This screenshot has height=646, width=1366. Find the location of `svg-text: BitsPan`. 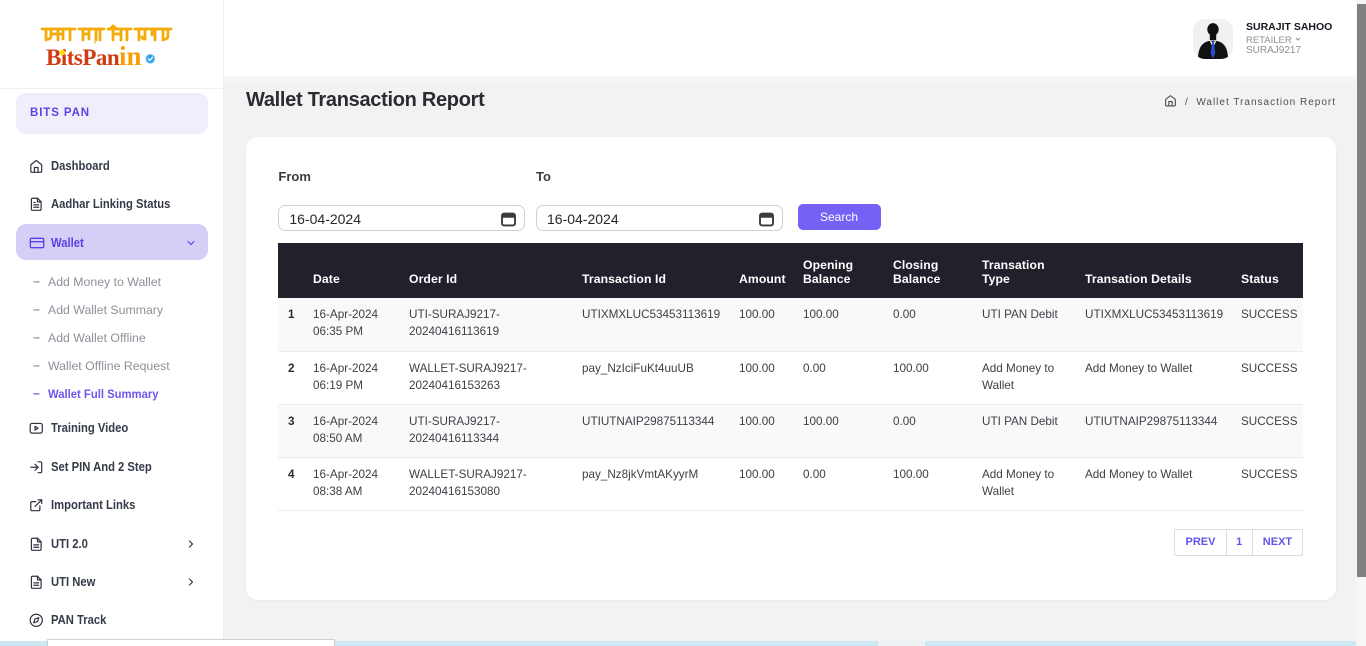

svg-text: BitsPan is located at coordinates (83, 57).